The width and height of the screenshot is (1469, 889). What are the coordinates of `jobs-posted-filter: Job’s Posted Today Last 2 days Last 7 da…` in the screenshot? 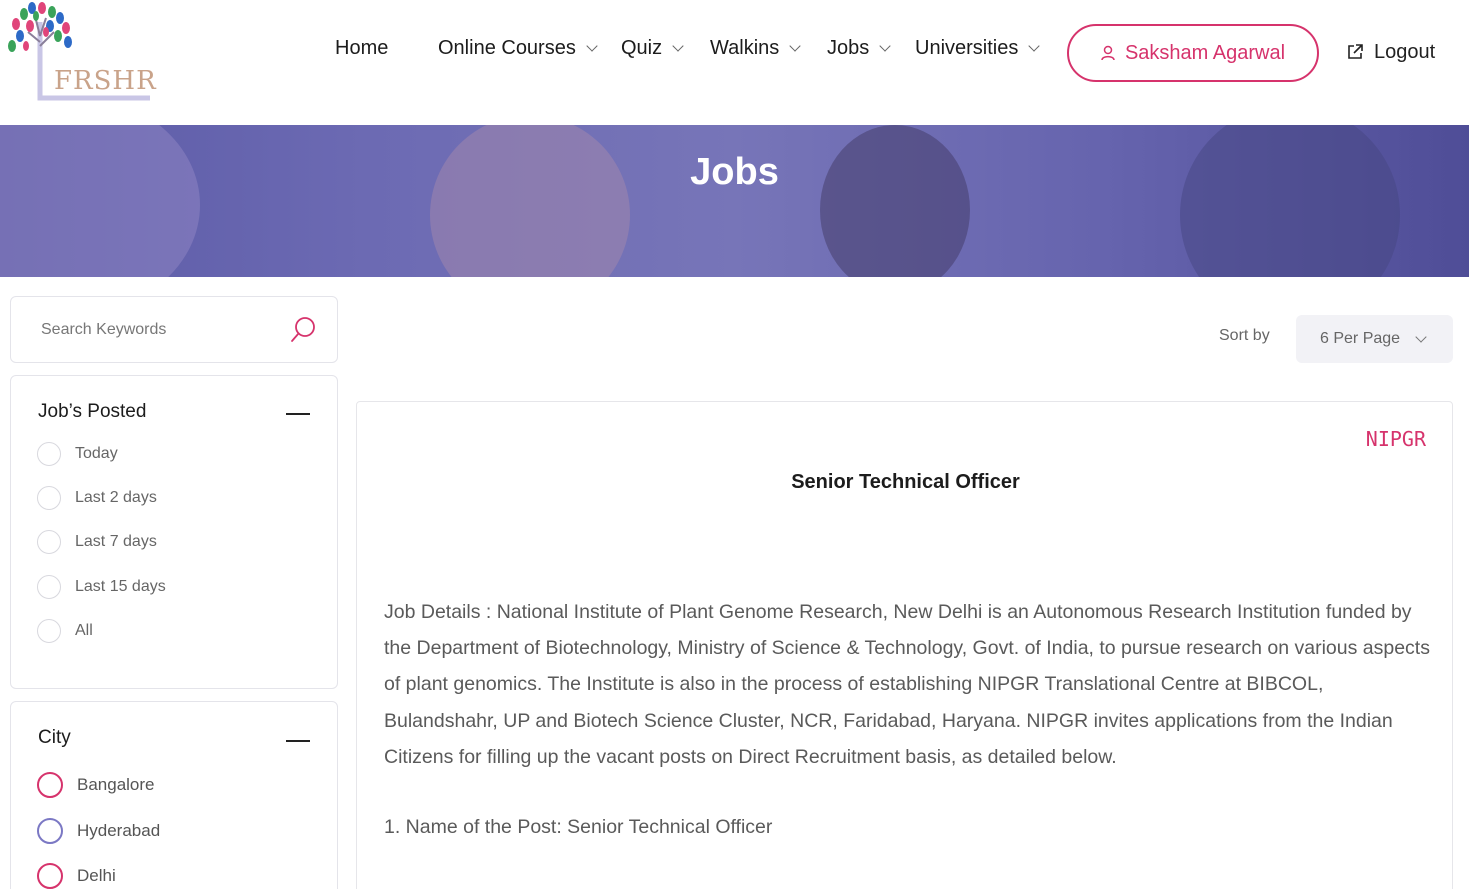 It's located at (174, 532).